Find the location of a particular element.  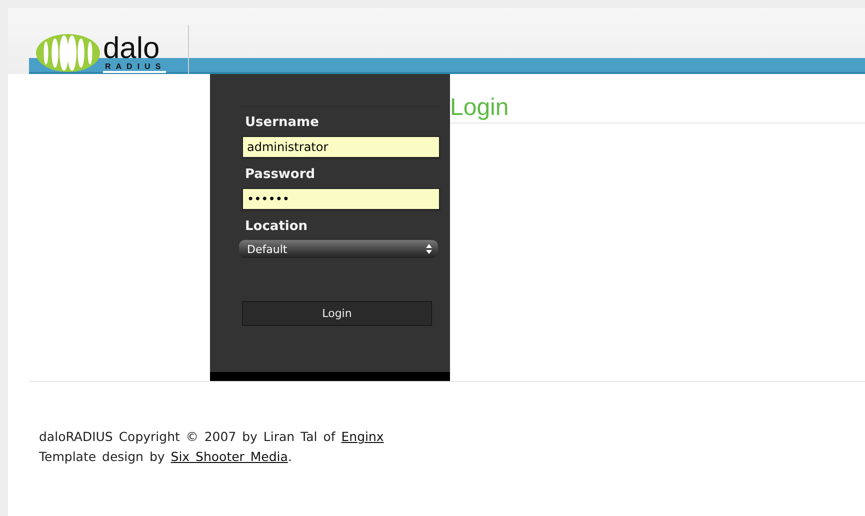

footer-text: Template design by Six Shooter Media. is located at coordinates (166, 456).